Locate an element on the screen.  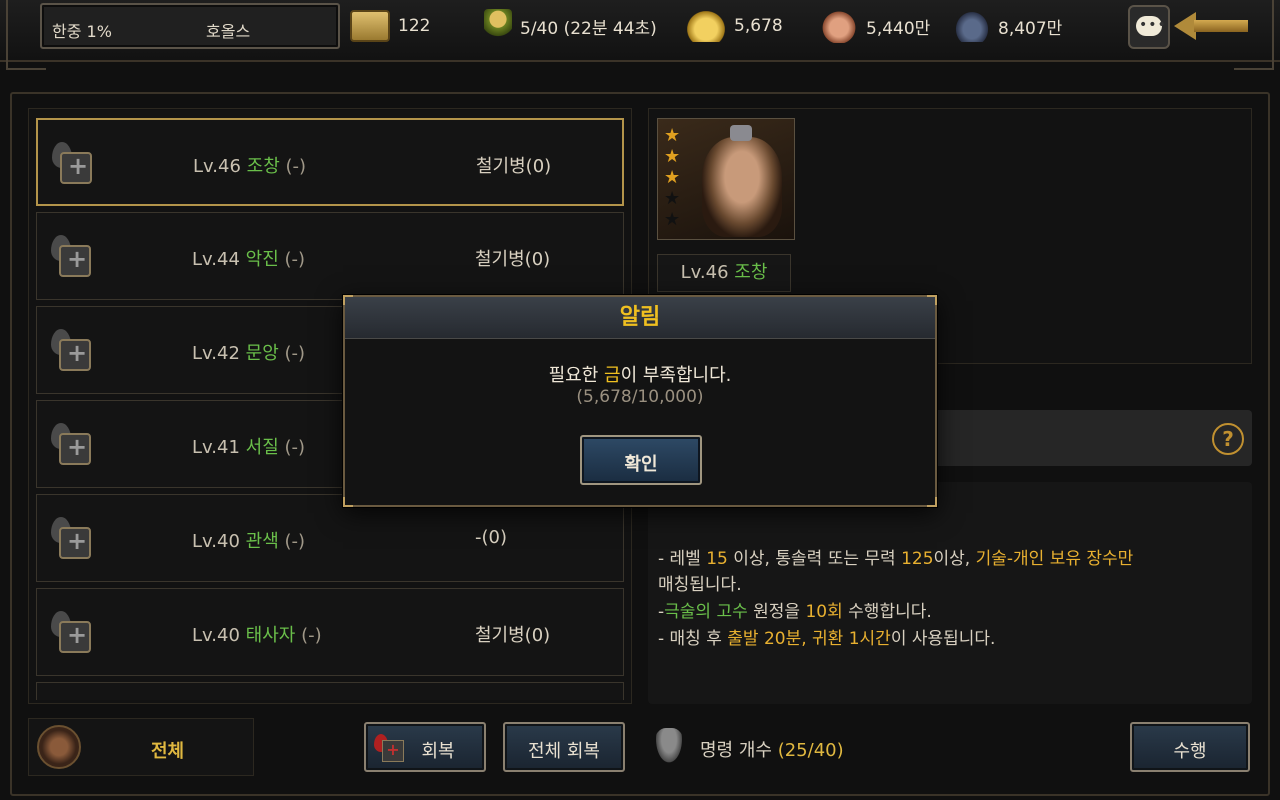
officer-name: 조창 is located at coordinates (263, 166).